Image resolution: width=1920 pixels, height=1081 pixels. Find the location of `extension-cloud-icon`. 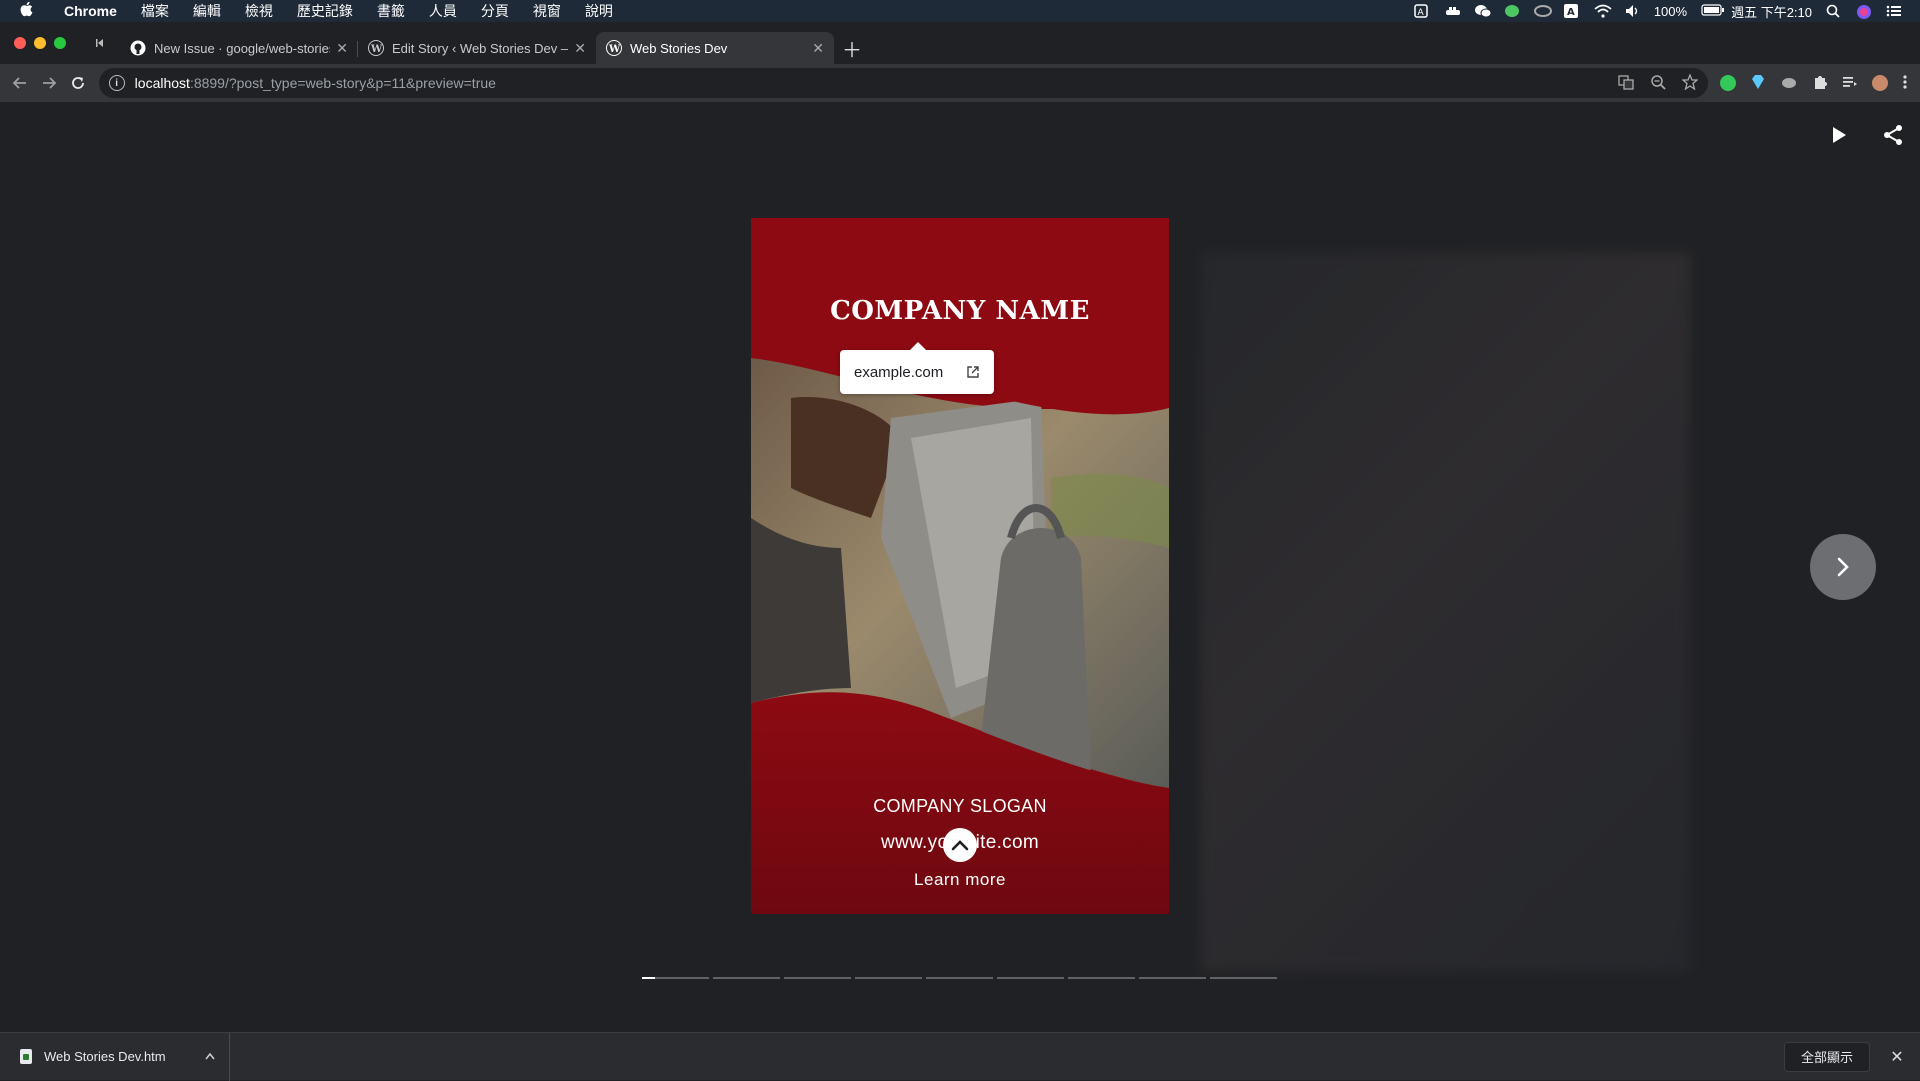

extension-cloud-icon is located at coordinates (1789, 83).